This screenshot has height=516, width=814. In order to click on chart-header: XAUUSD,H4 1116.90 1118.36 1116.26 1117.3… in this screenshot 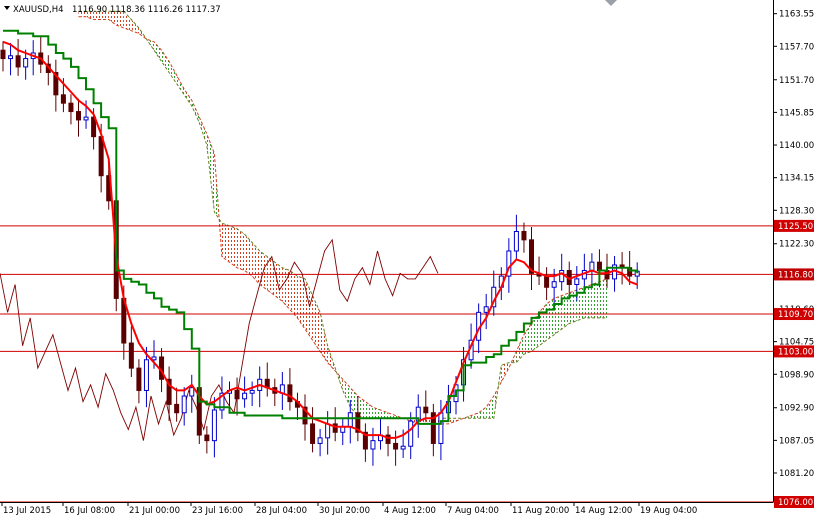, I will do `click(112, 10)`.